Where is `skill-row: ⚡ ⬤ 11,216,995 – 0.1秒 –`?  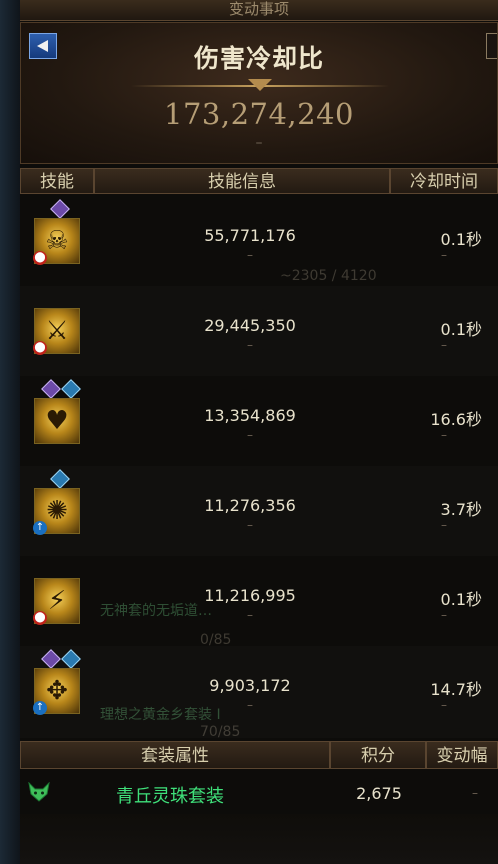
skill-row: ⚡ ⬤ 11,216,995 – 0.1秒 – is located at coordinates (259, 601).